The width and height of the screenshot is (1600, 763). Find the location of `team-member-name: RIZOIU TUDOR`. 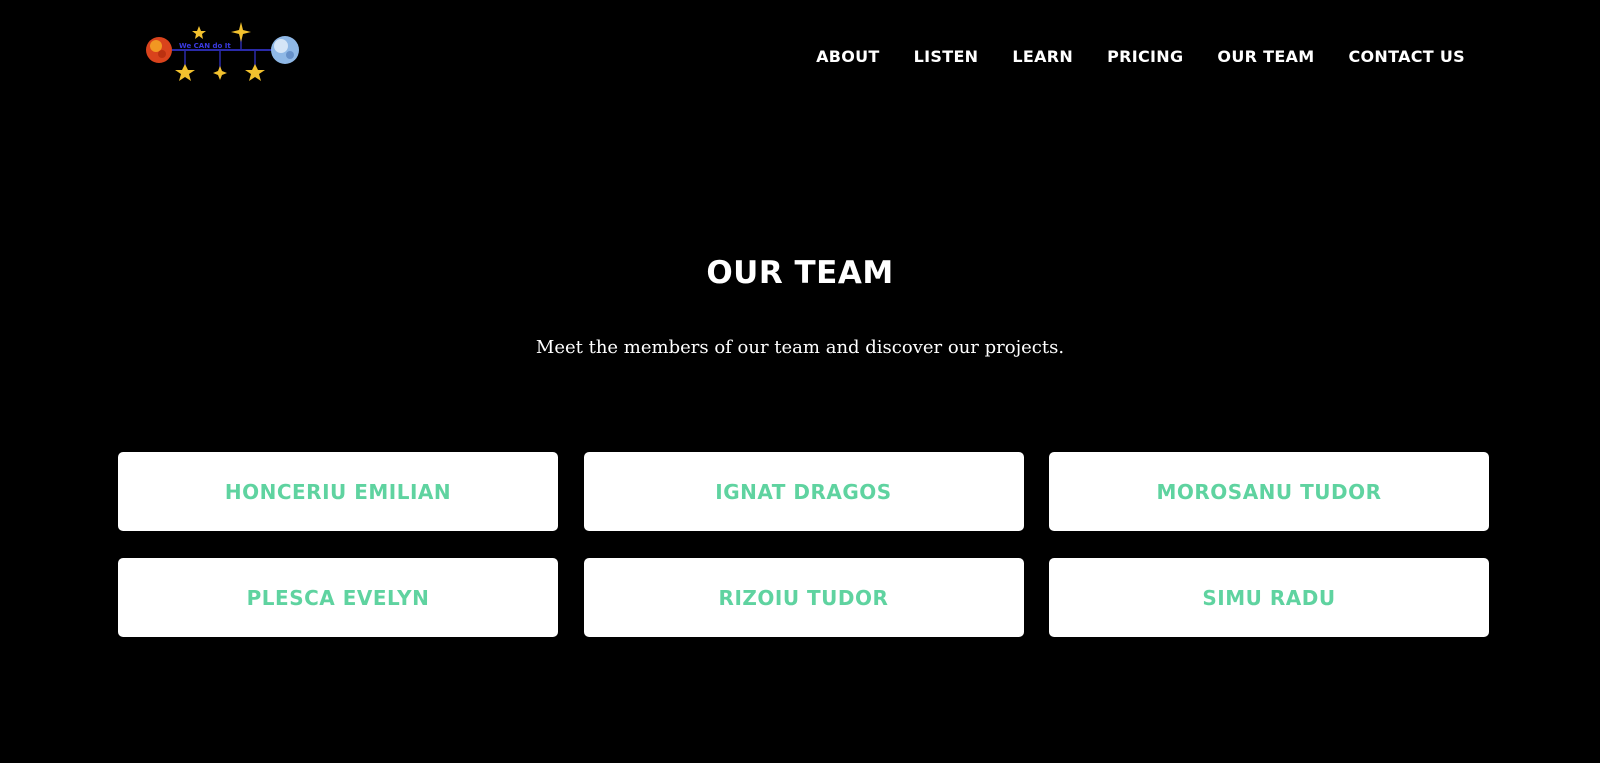

team-member-name: RIZOIU TUDOR is located at coordinates (803, 597).